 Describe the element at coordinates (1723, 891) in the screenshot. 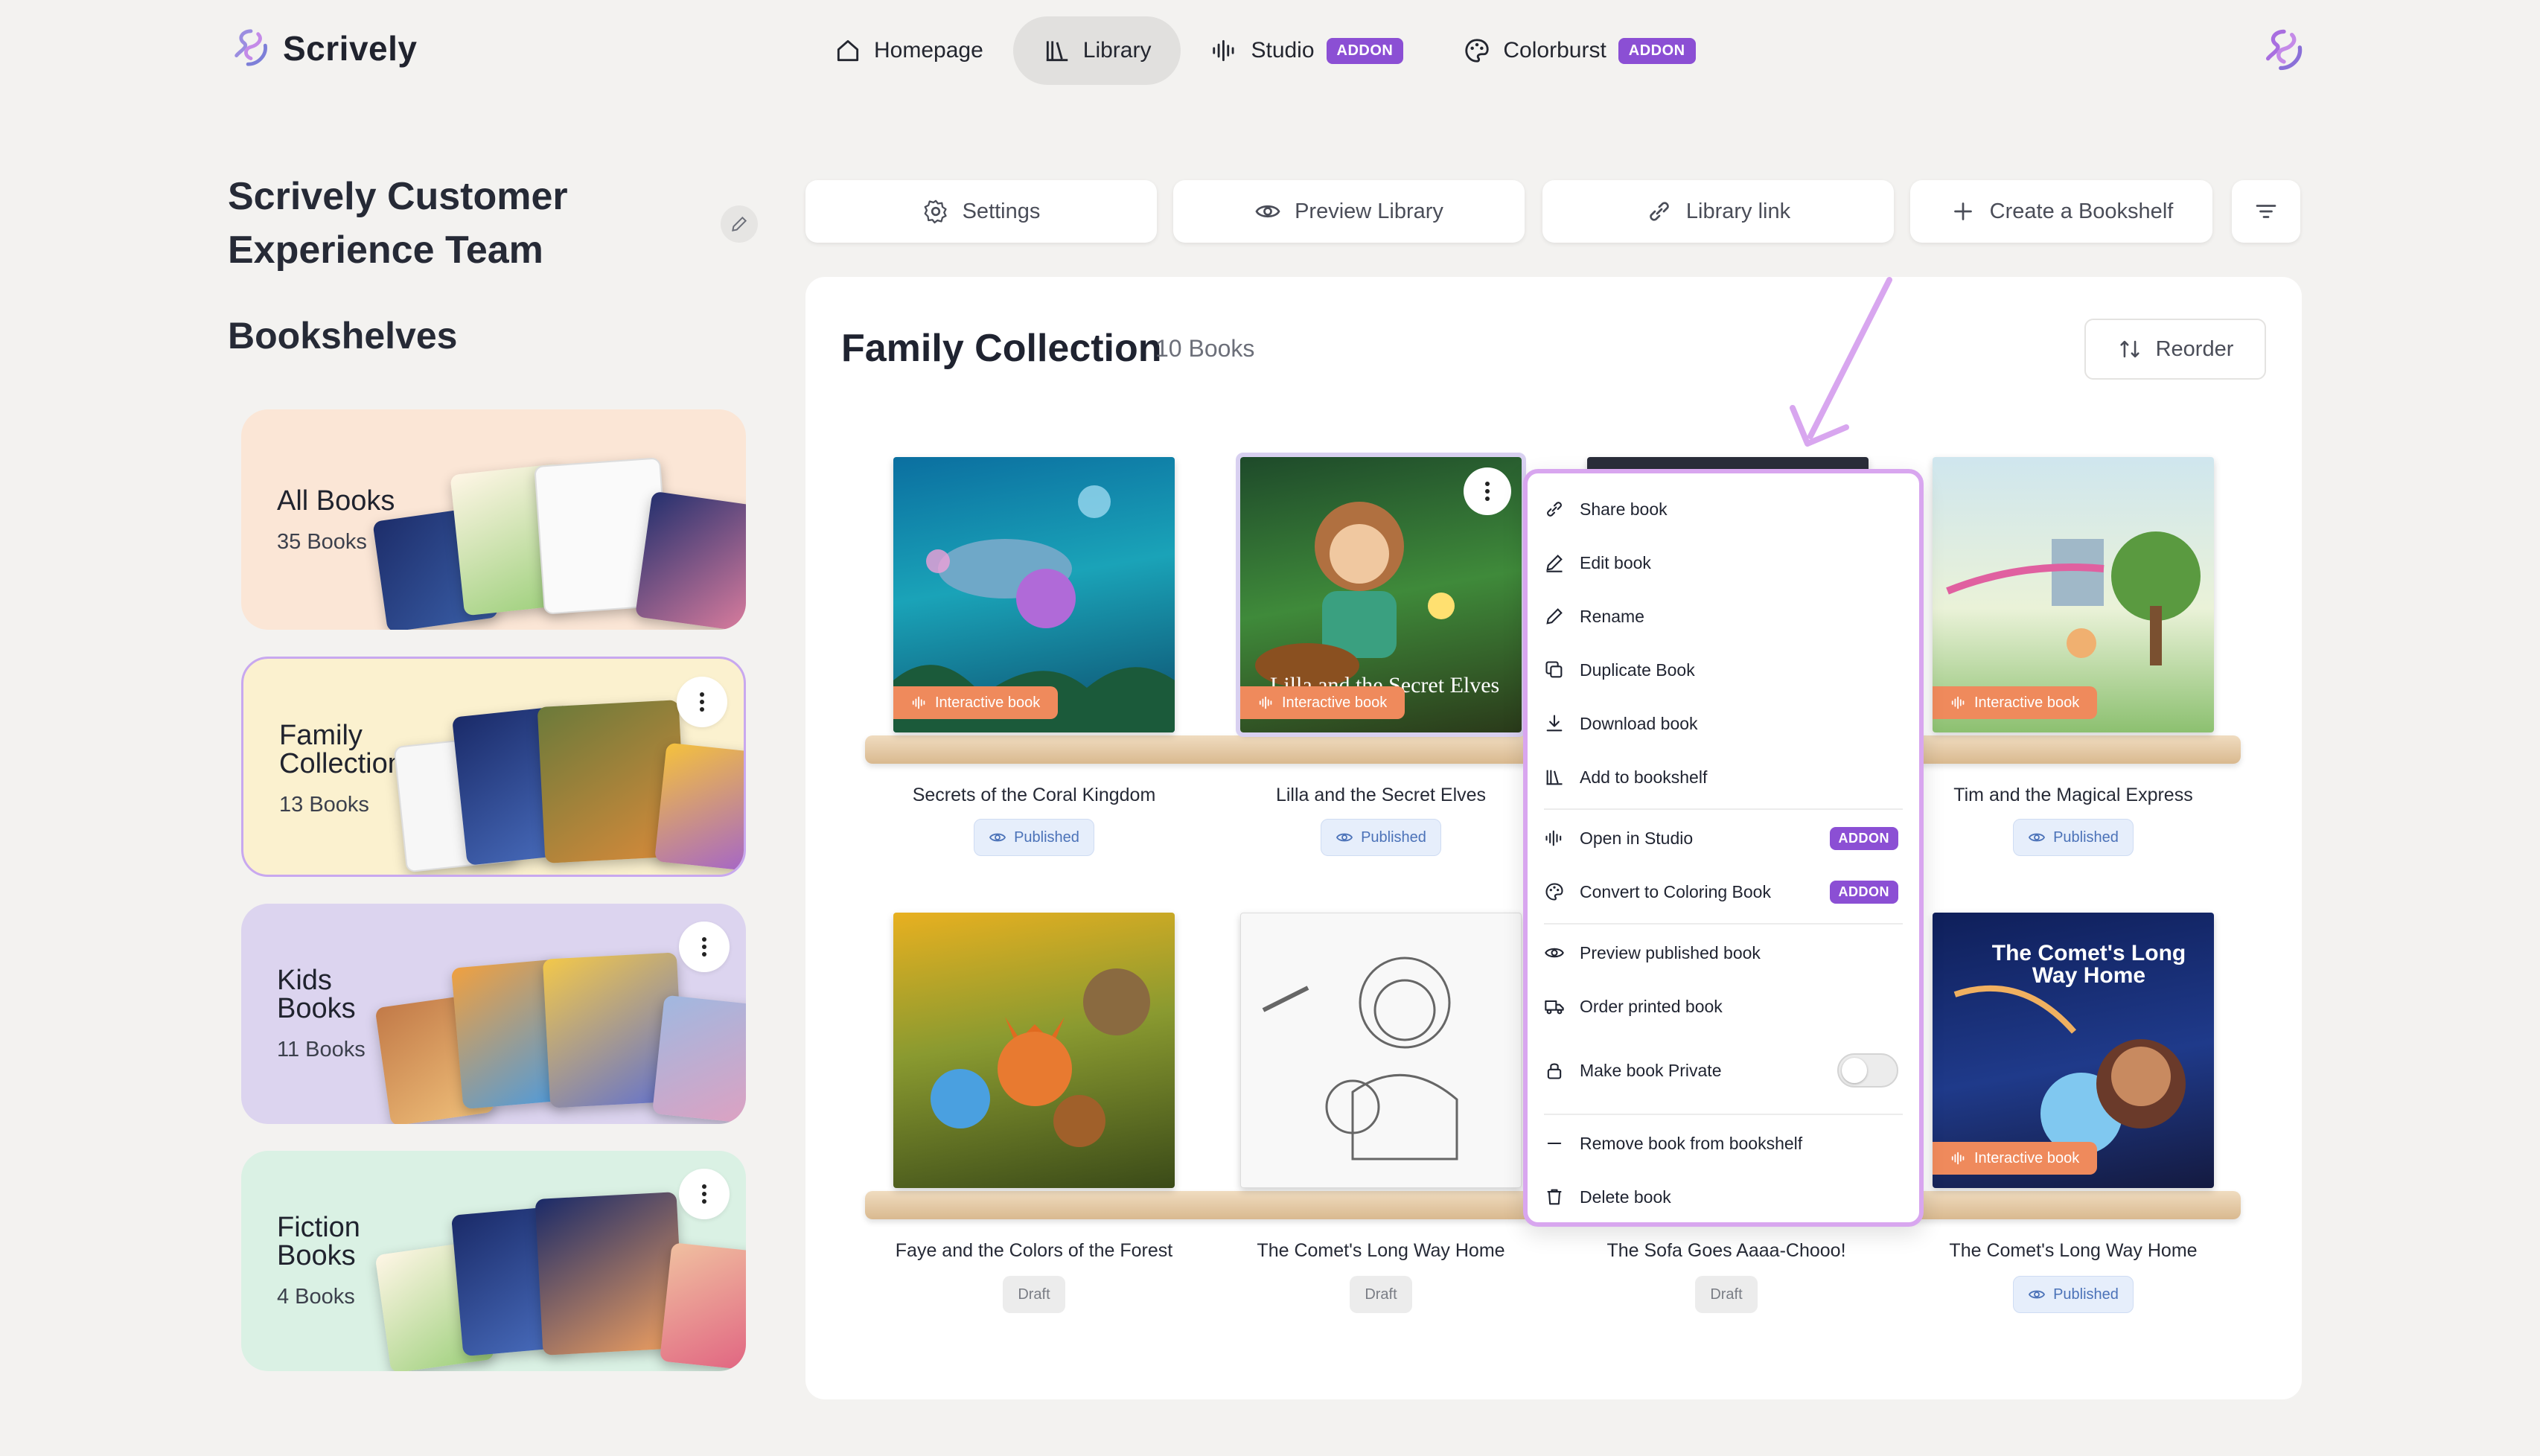

I see `menu-convert-to-coloring-book: Convert to Coloring Book ADDON` at that location.